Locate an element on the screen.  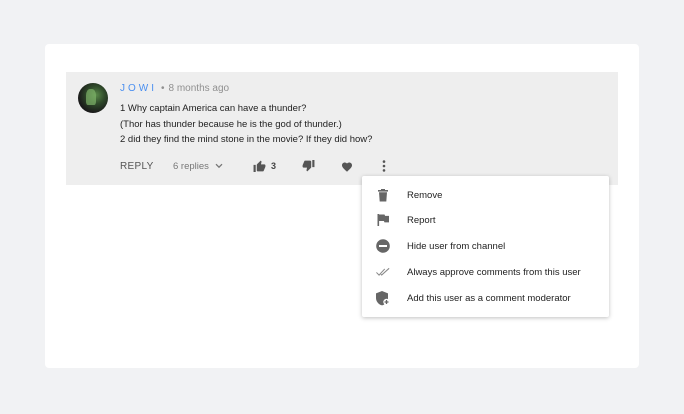
more-vert-icon is located at coordinates (384, 166).